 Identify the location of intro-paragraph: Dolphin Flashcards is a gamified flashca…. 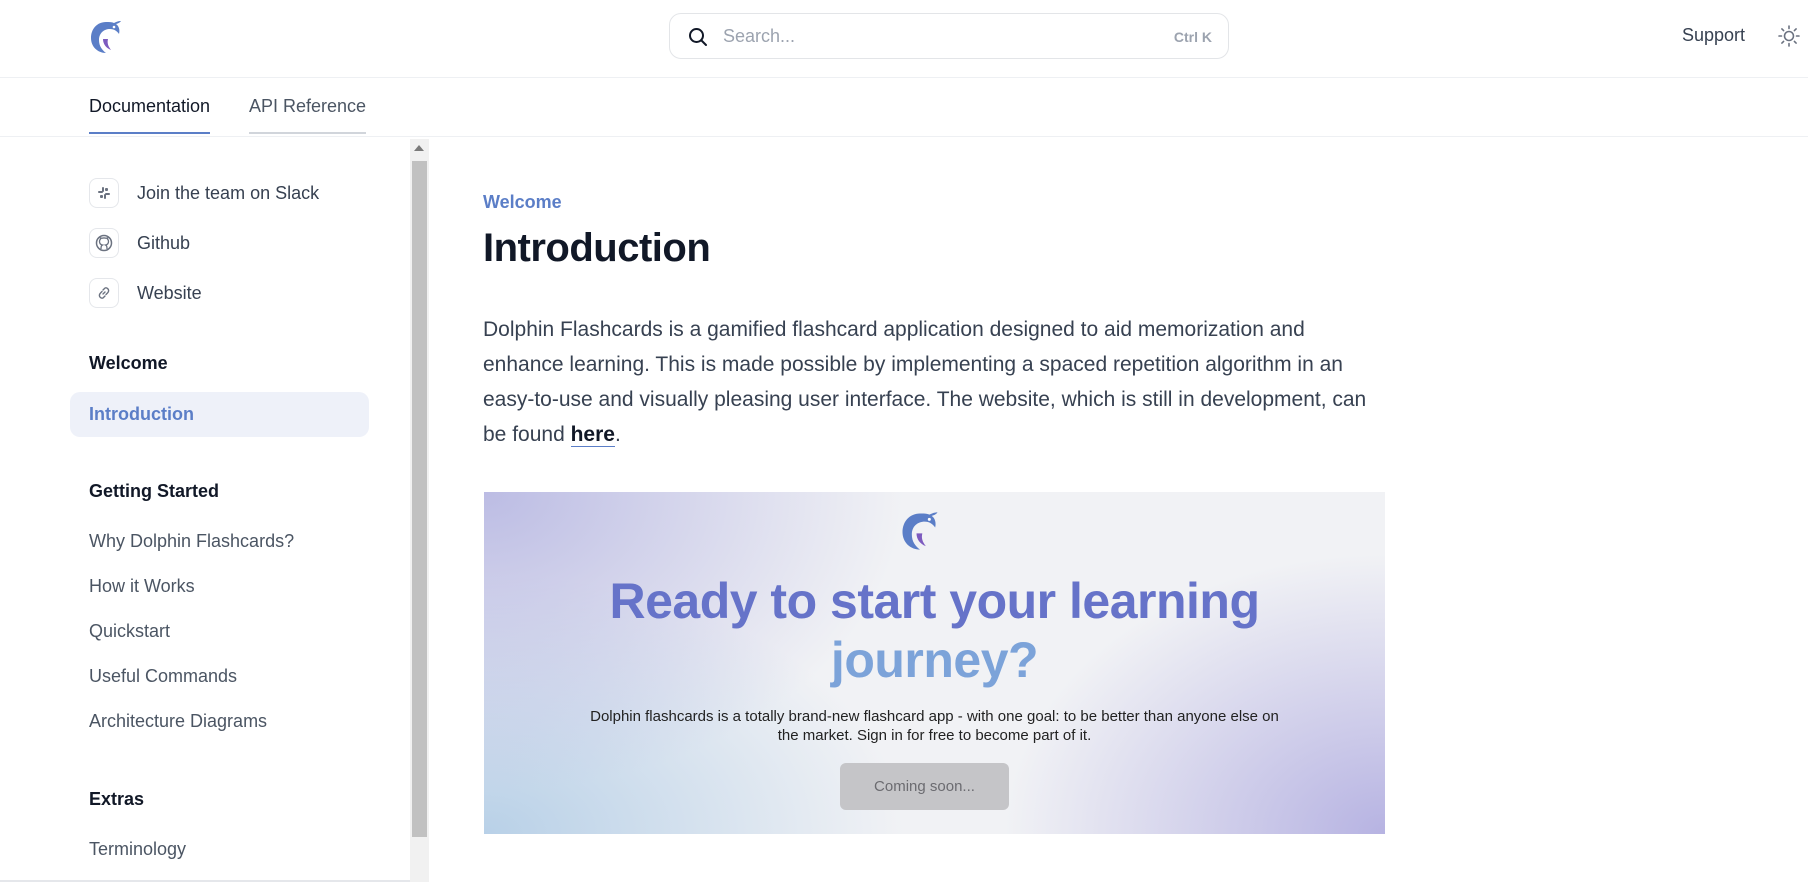
(933, 382).